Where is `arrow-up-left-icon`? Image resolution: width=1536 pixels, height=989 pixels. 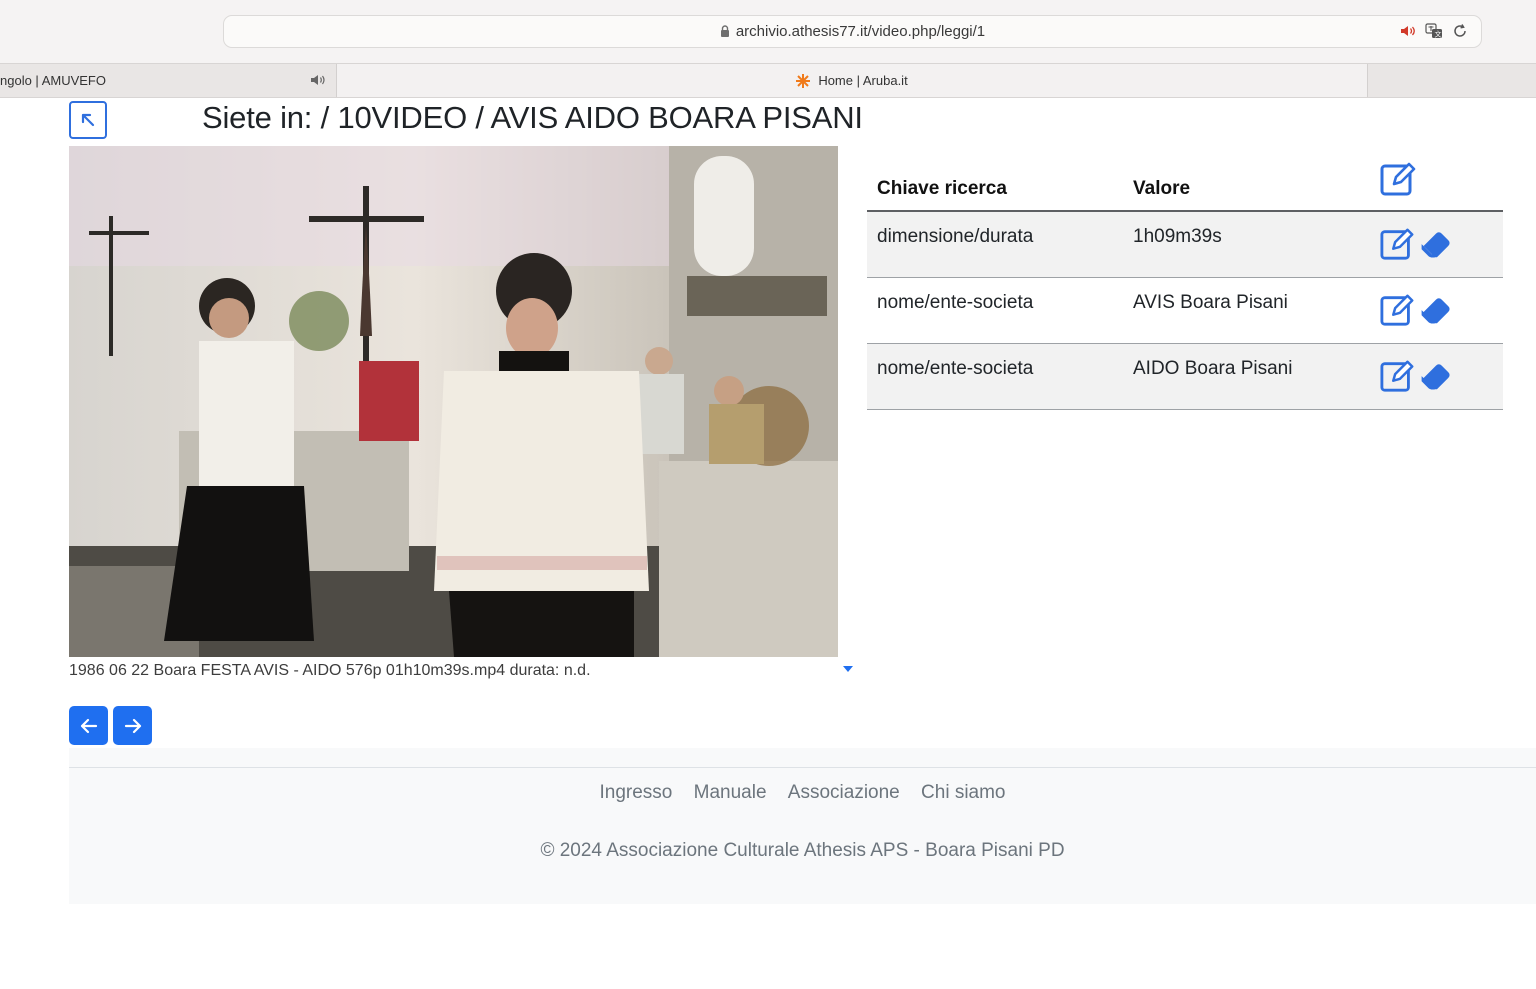
arrow-up-left-icon is located at coordinates (88, 120).